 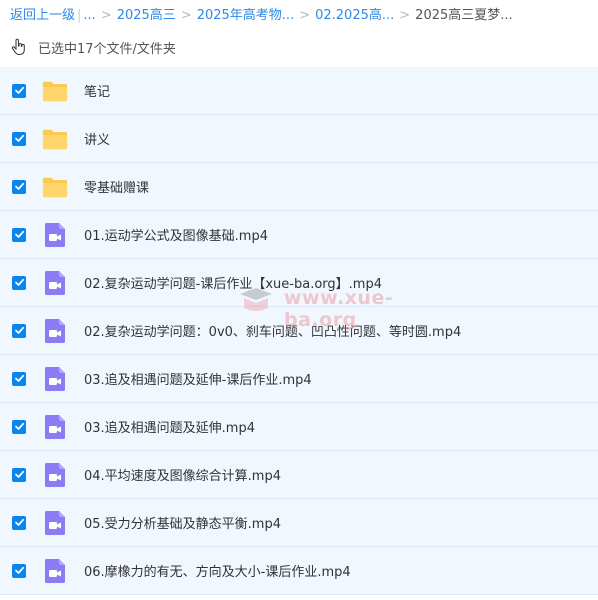 I want to click on file-row: 03.追及相遇问题及延伸-课后作业.mp4, so click(x=299, y=379).